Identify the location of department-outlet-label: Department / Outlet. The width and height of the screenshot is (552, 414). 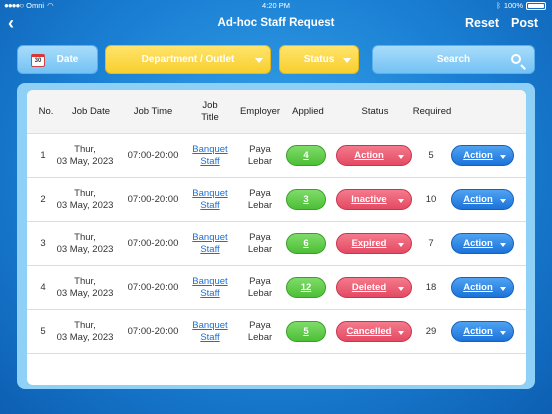
(188, 59).